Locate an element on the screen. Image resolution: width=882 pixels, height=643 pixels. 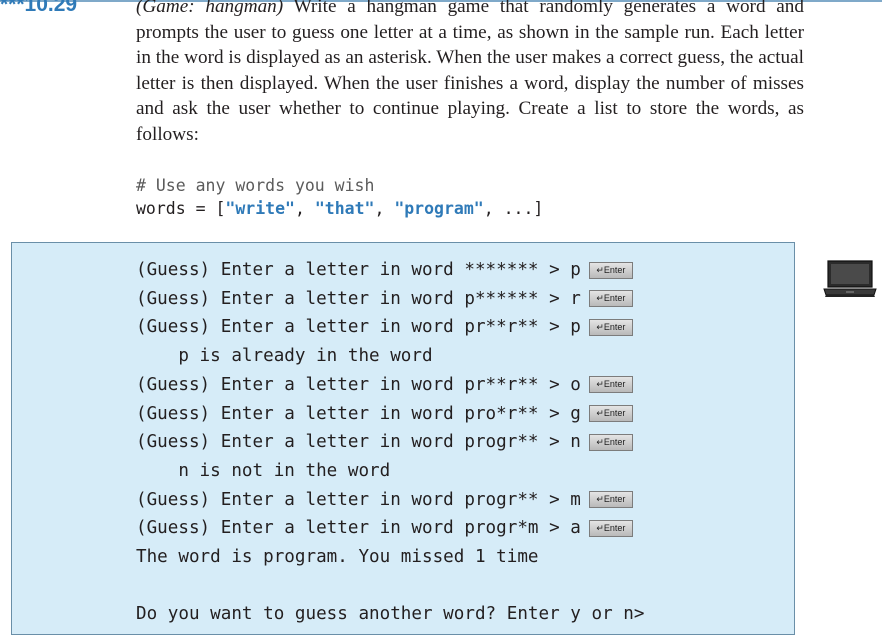
code-line-prefix: words = [ is located at coordinates (181, 208).